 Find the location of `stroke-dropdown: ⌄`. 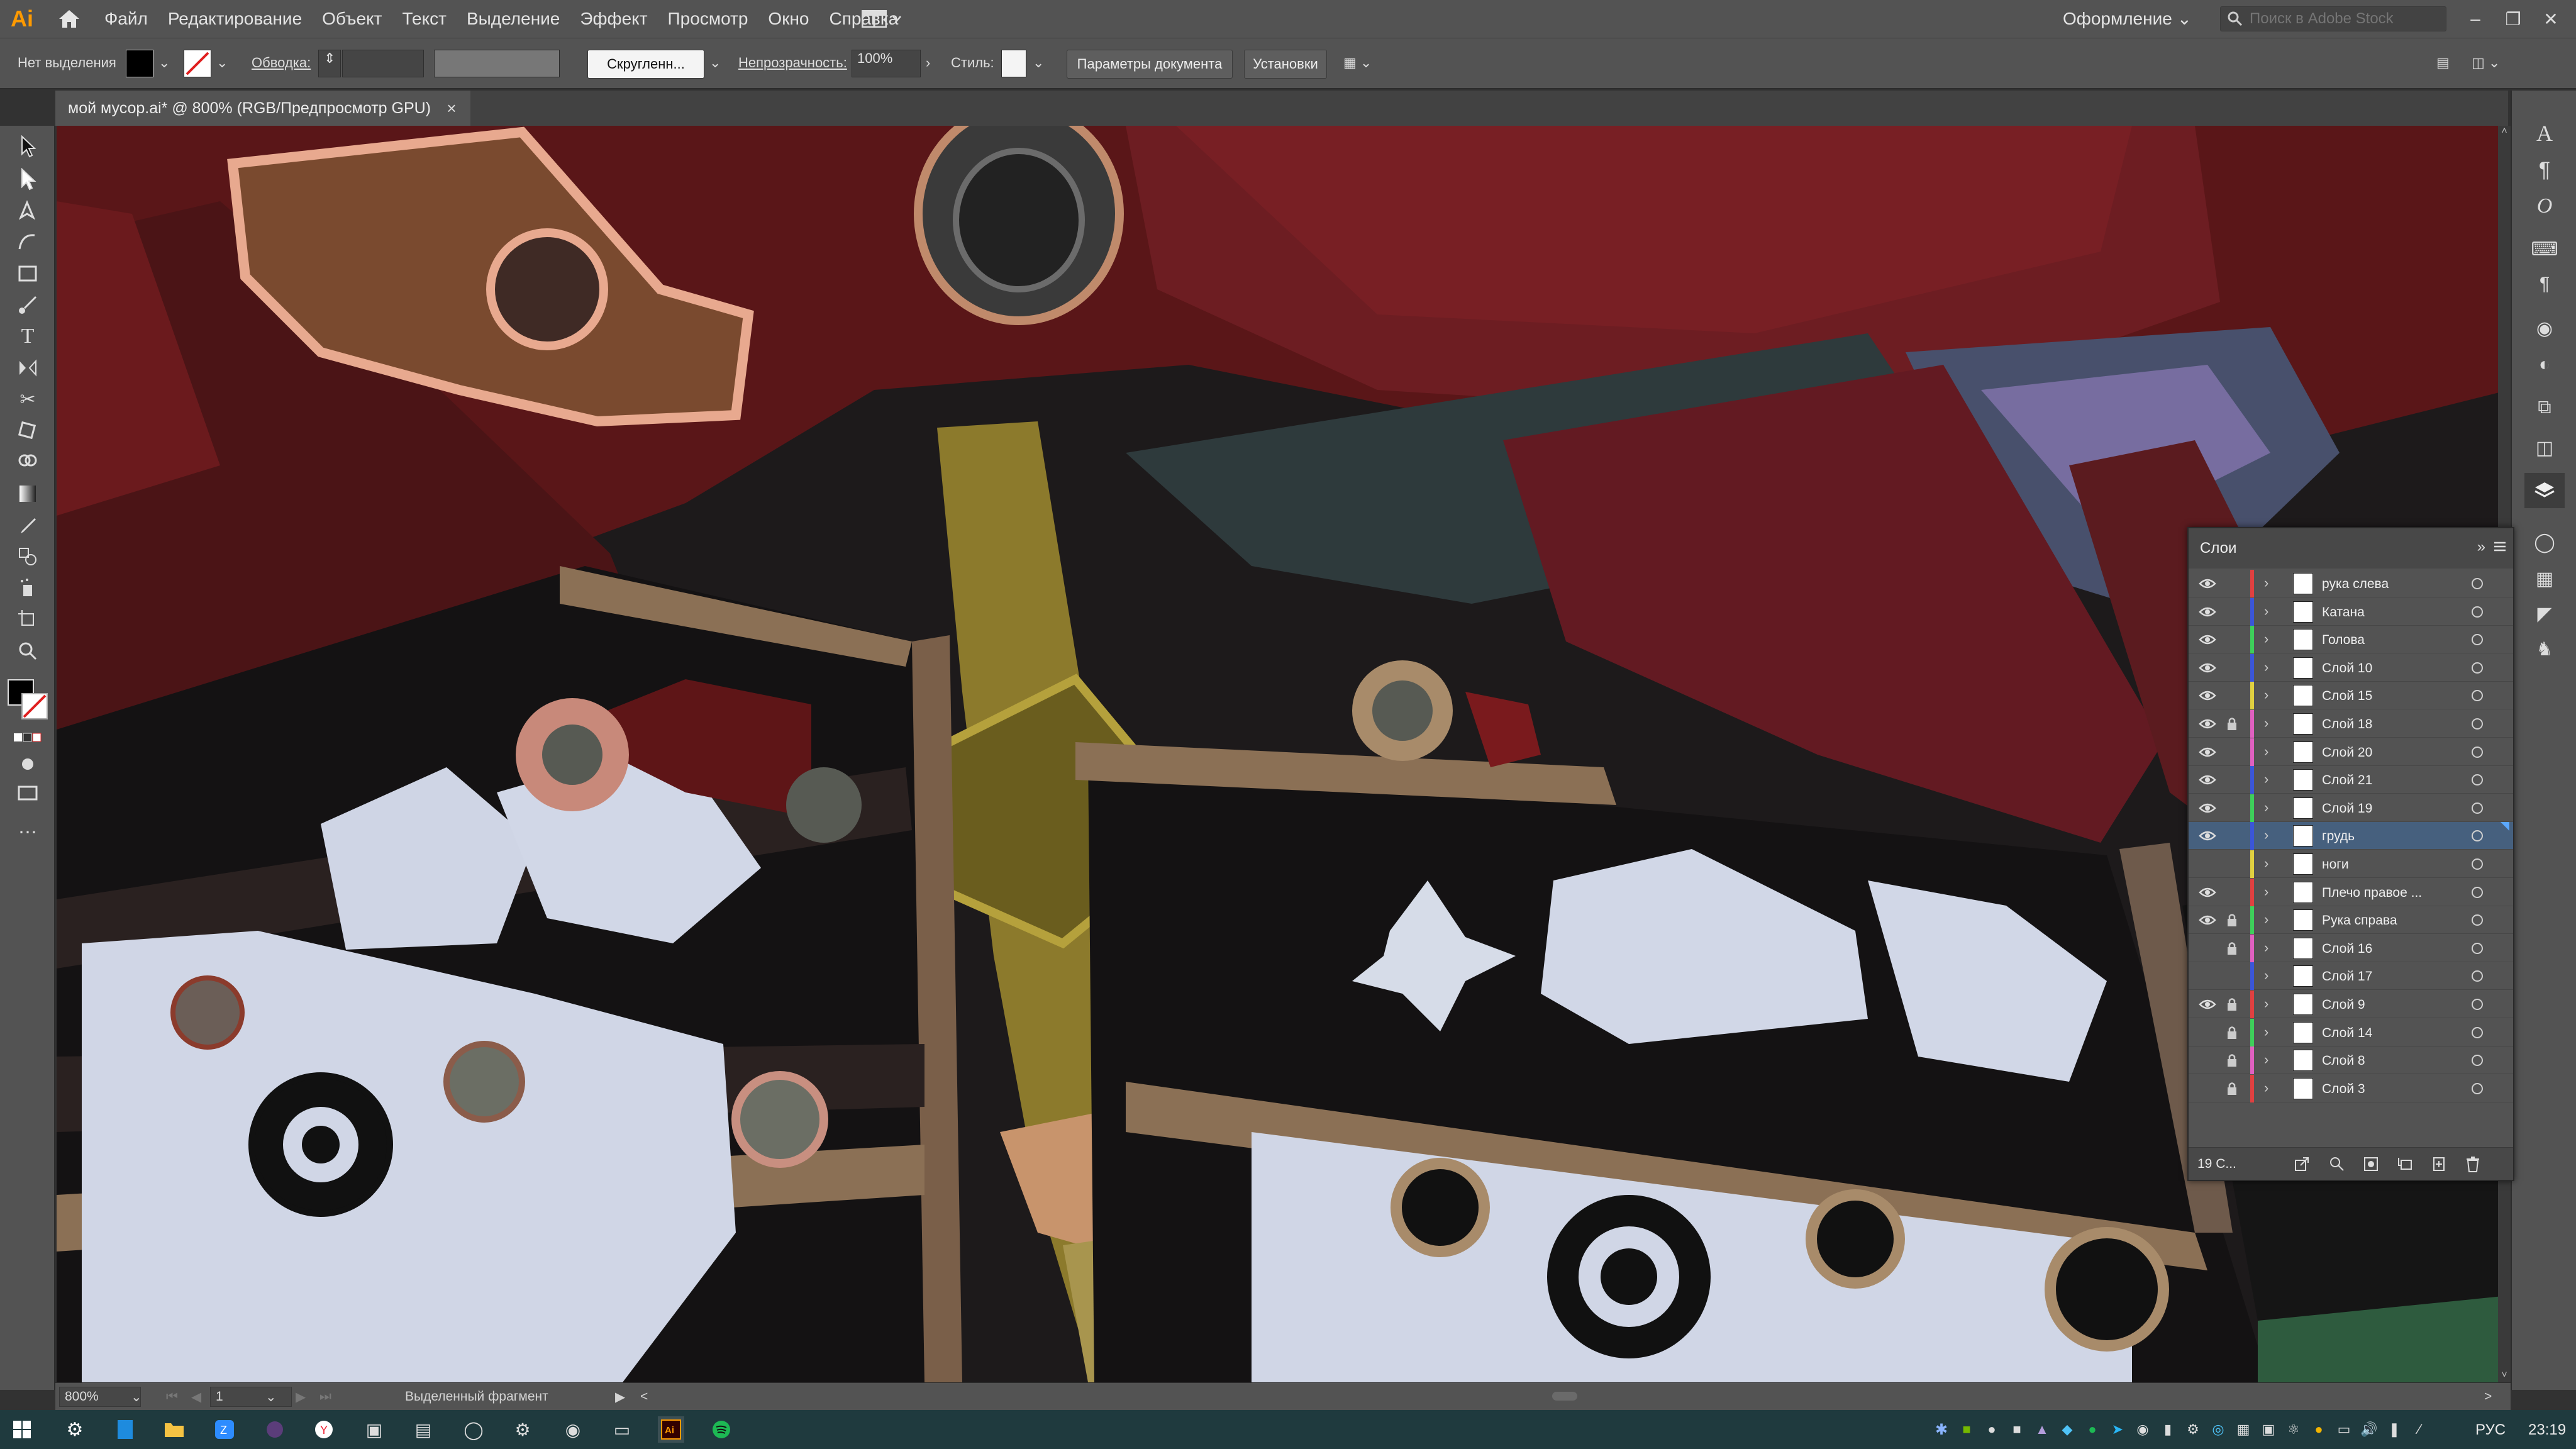

stroke-dropdown: ⌄ is located at coordinates (222, 63).